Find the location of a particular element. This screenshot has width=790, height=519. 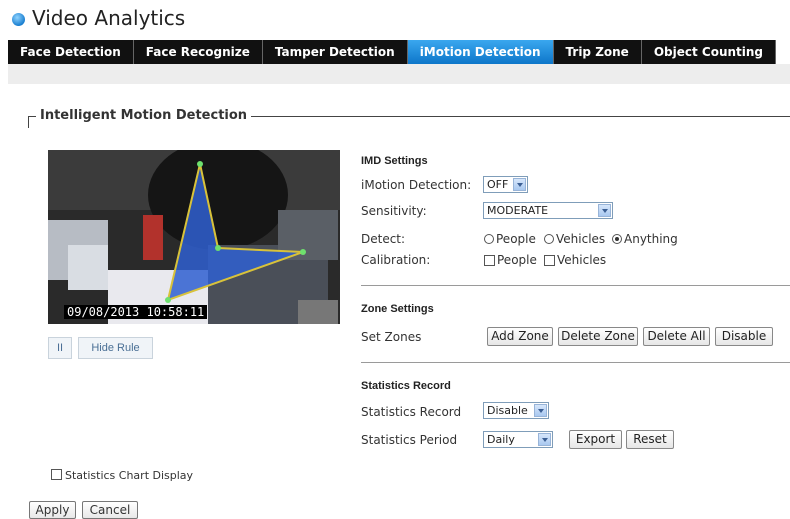

blue-orb-icon is located at coordinates (18, 19).